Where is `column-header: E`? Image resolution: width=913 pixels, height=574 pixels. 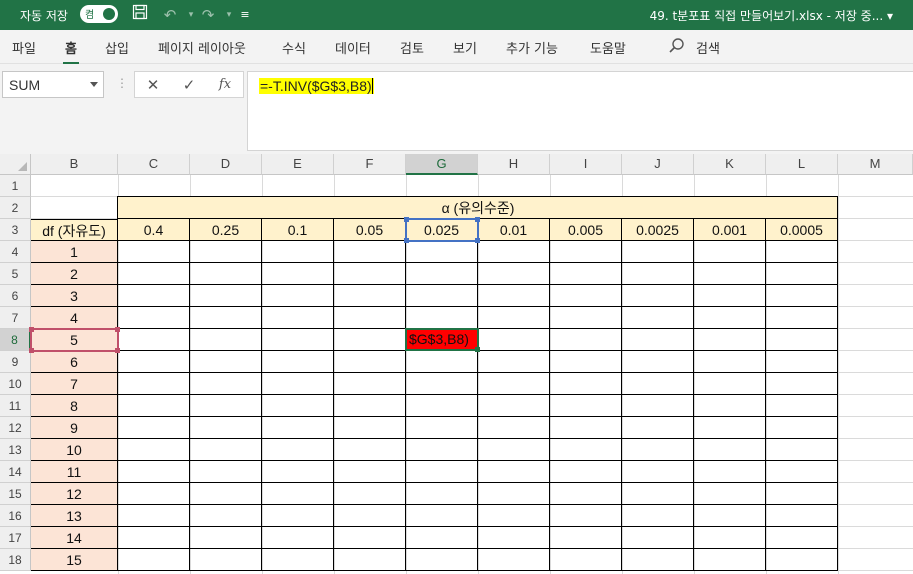
column-header: E is located at coordinates (298, 164).